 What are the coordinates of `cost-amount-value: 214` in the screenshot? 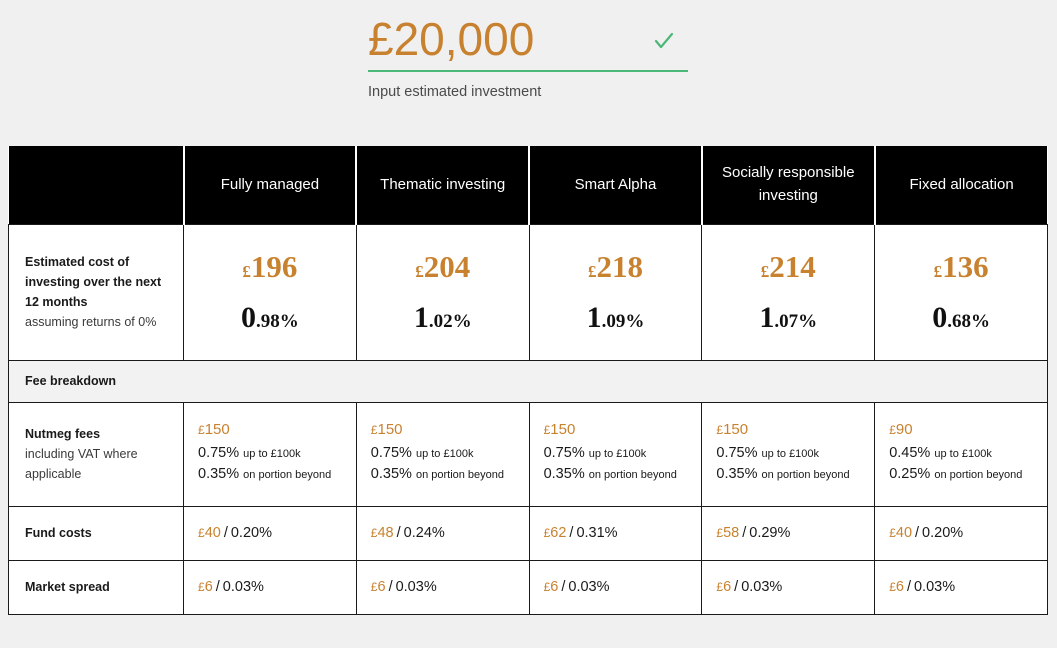 It's located at (792, 267).